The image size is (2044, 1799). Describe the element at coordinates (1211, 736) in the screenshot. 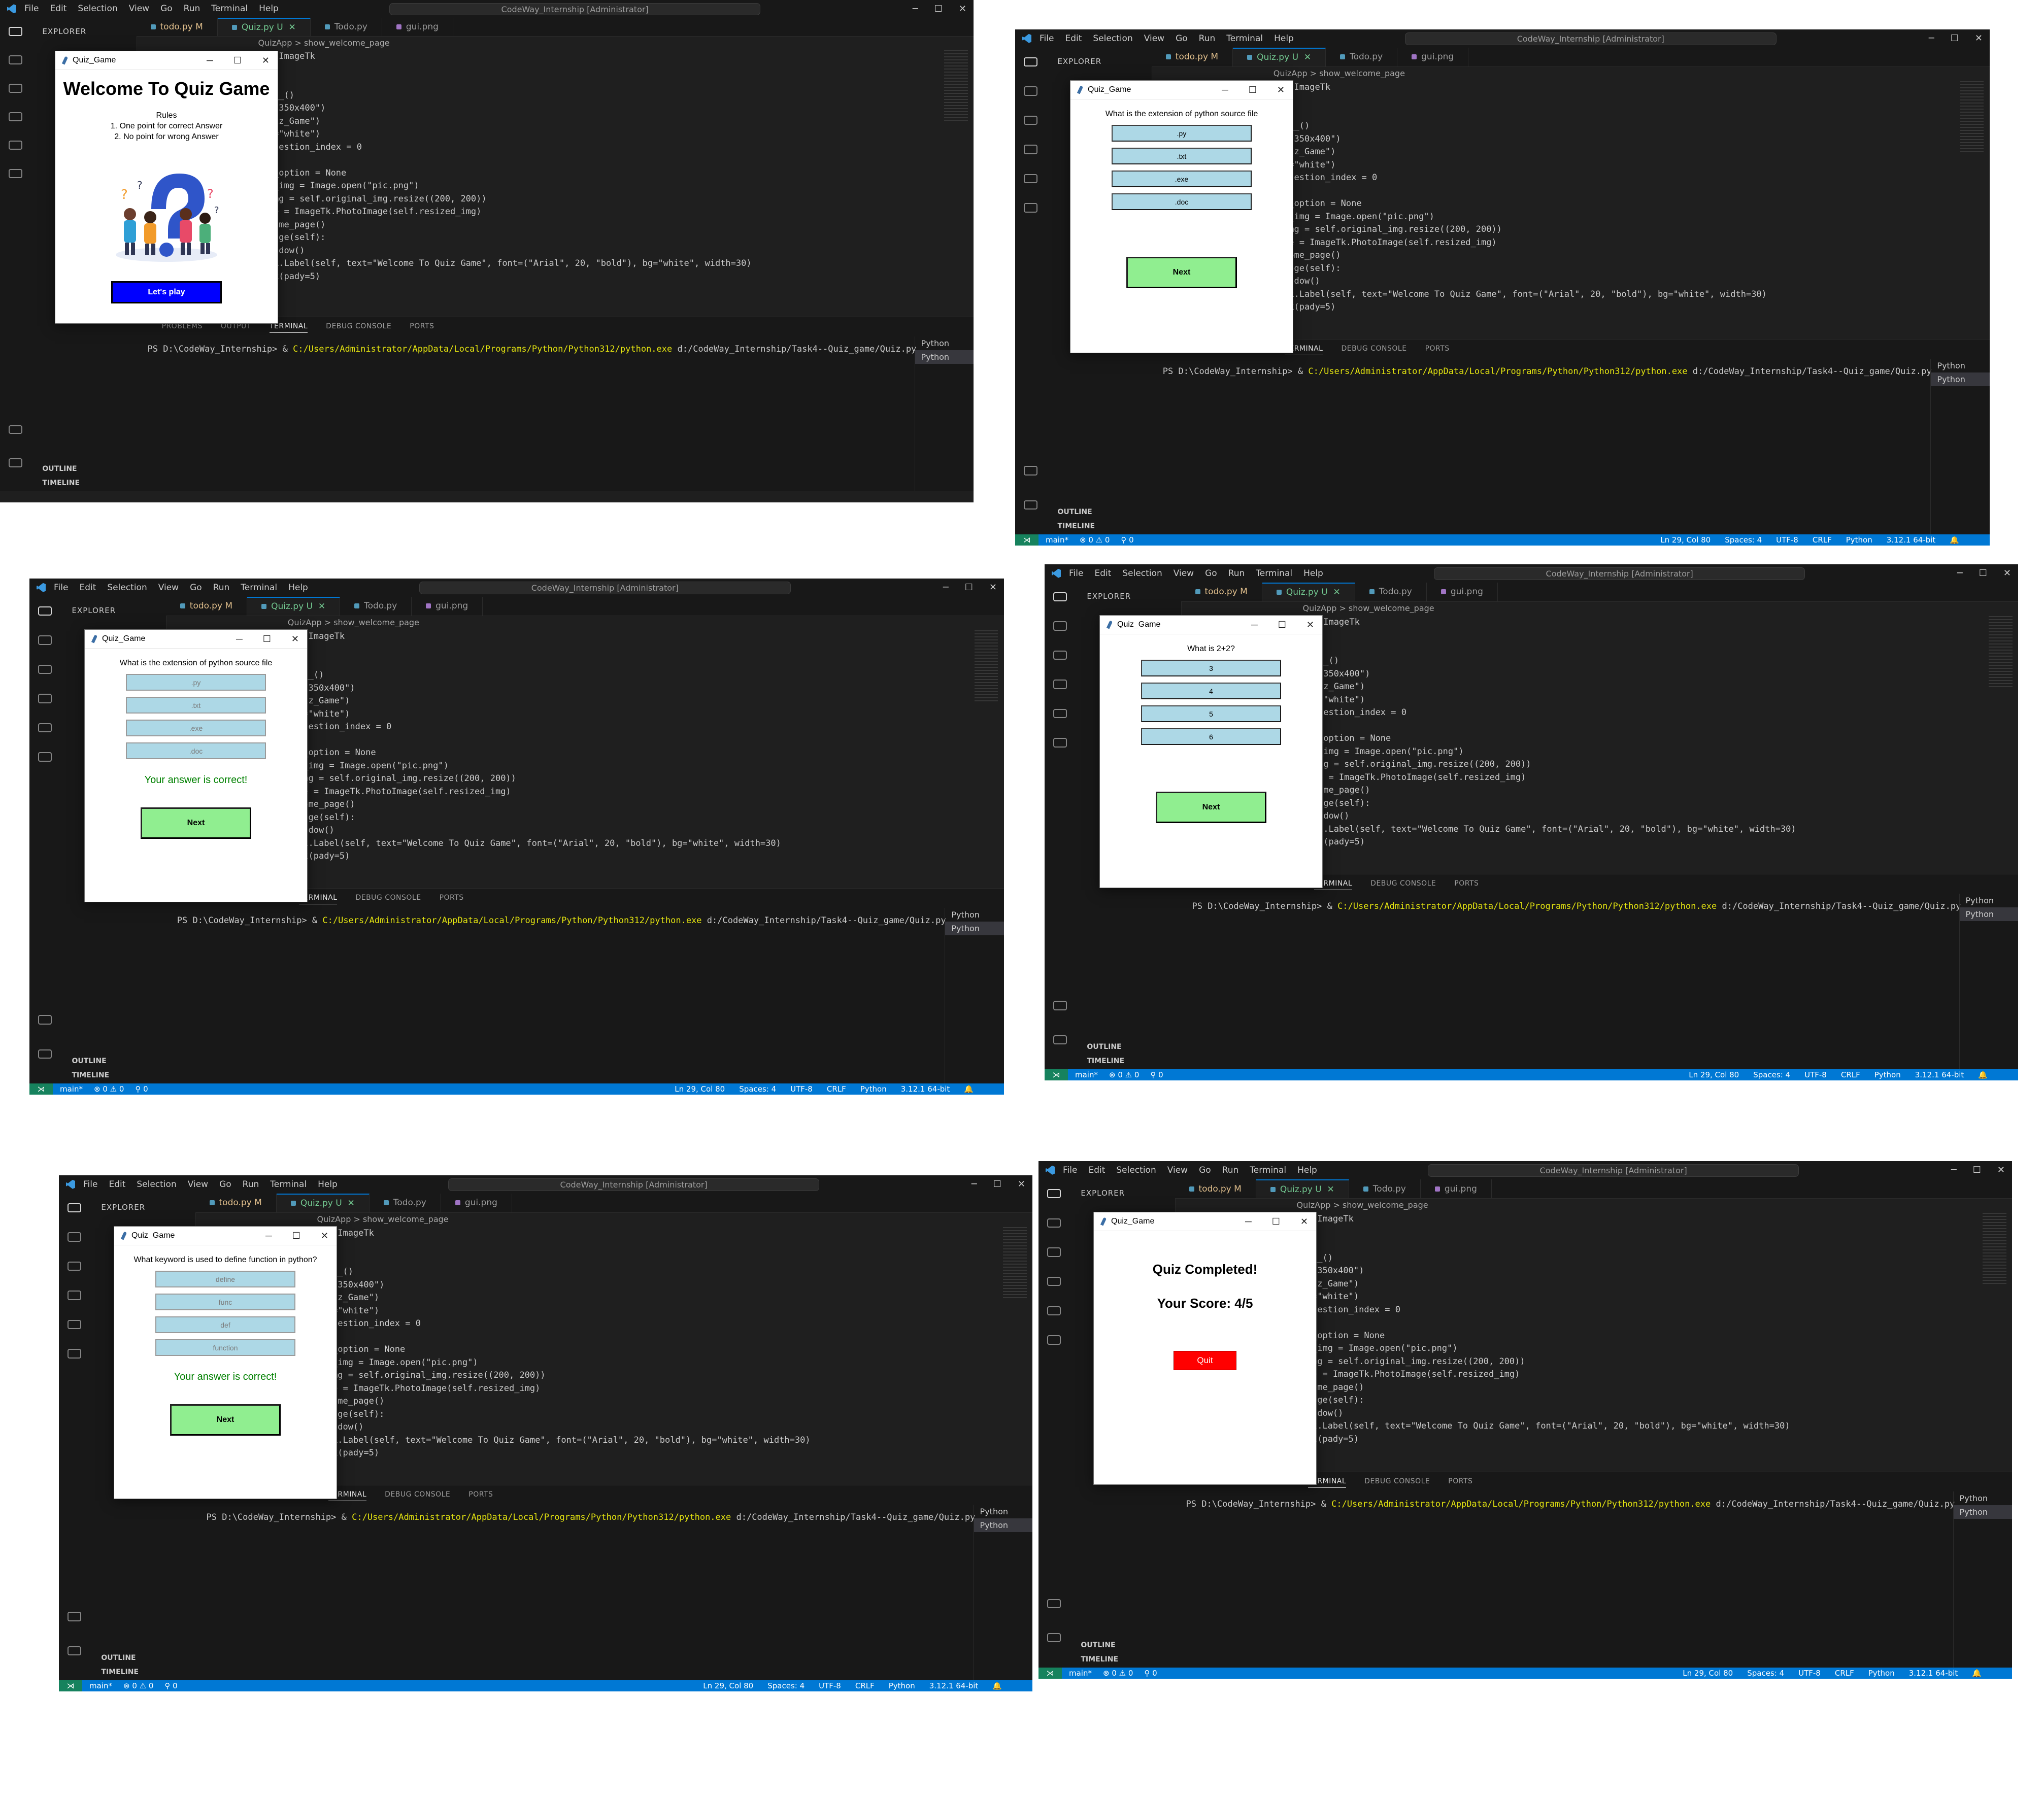

I see `option-button: 6` at that location.